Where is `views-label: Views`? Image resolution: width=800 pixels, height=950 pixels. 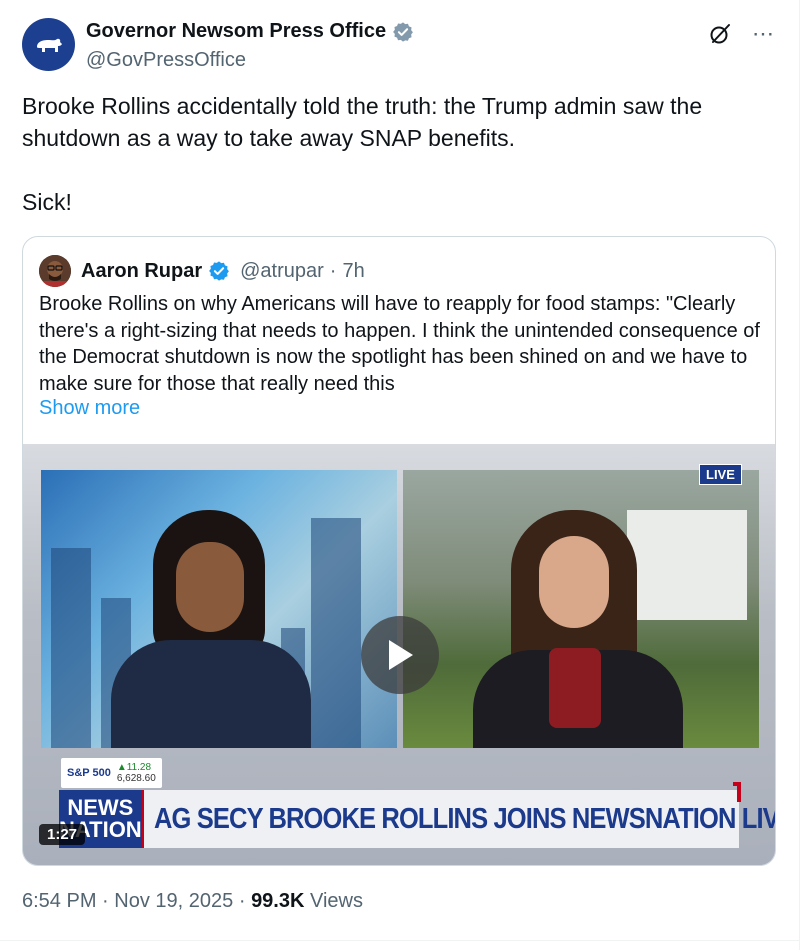 views-label: Views is located at coordinates (336, 901).